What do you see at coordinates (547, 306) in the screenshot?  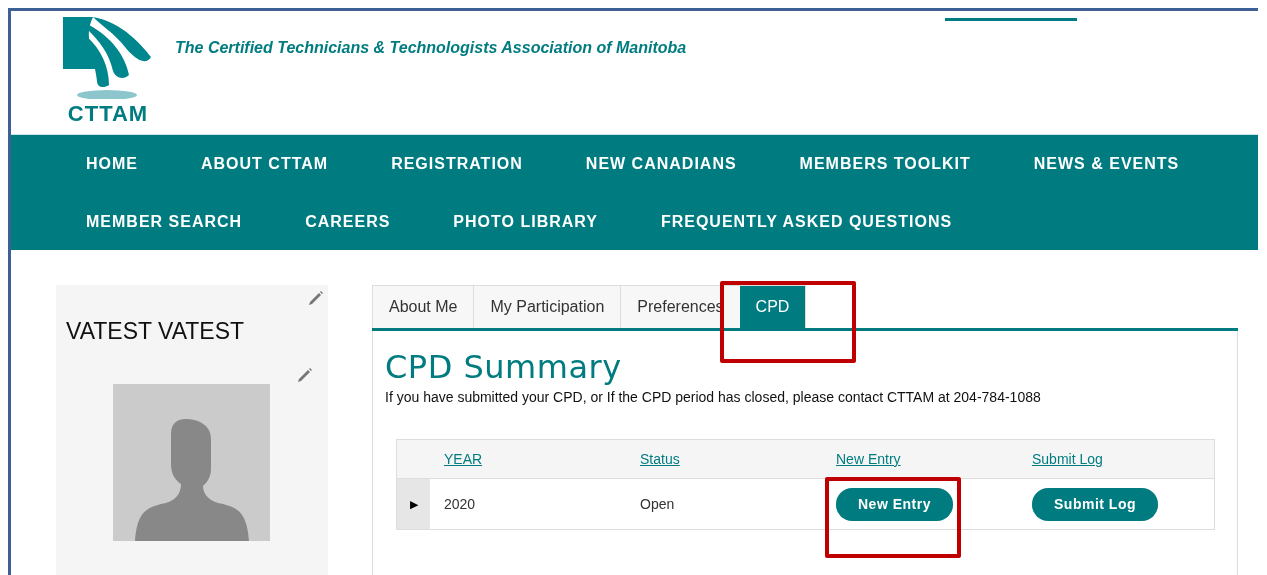 I see `tab: My Participation` at bounding box center [547, 306].